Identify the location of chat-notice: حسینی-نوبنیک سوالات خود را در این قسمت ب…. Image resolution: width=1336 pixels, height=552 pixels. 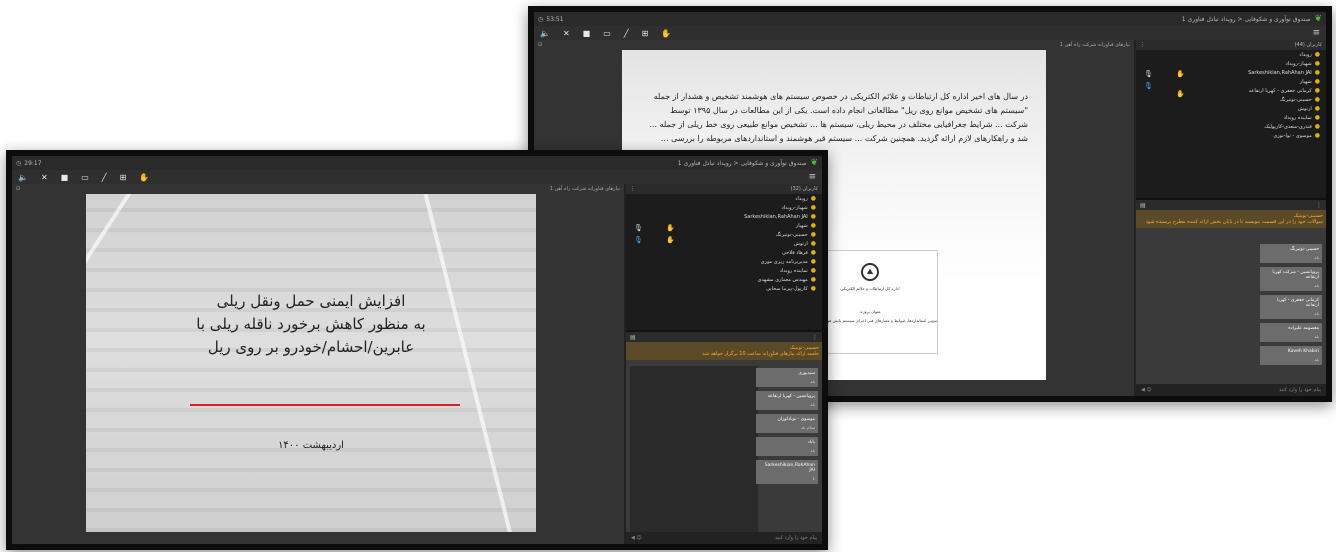
(1231, 219).